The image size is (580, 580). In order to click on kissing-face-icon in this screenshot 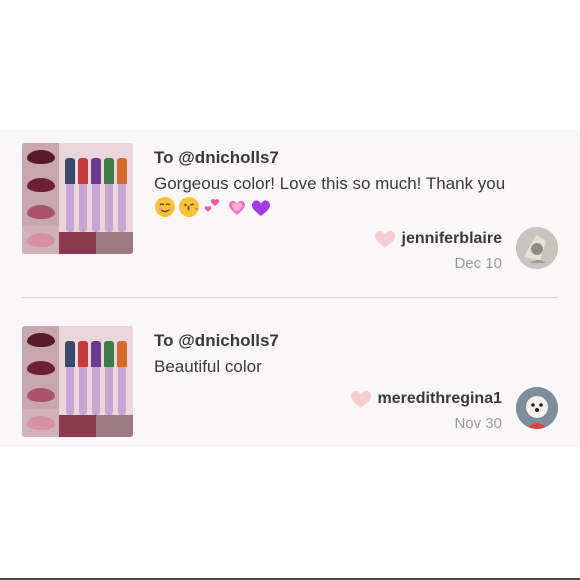, I will do `click(189, 207)`.